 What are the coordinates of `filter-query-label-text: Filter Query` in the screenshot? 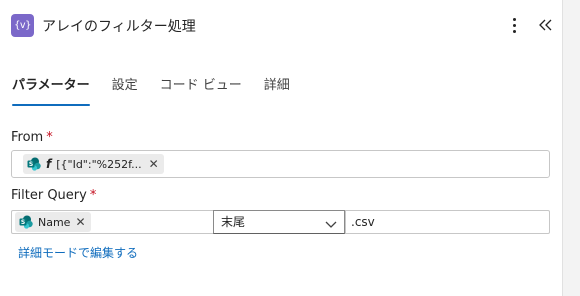 It's located at (49, 195).